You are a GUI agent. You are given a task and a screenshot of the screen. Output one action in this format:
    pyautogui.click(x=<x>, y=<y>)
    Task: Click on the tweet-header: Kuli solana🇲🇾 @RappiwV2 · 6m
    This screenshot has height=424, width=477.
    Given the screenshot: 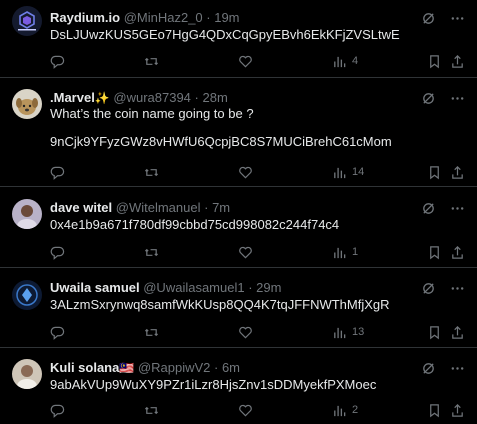 What is the action you would take?
    pyautogui.click(x=228, y=368)
    